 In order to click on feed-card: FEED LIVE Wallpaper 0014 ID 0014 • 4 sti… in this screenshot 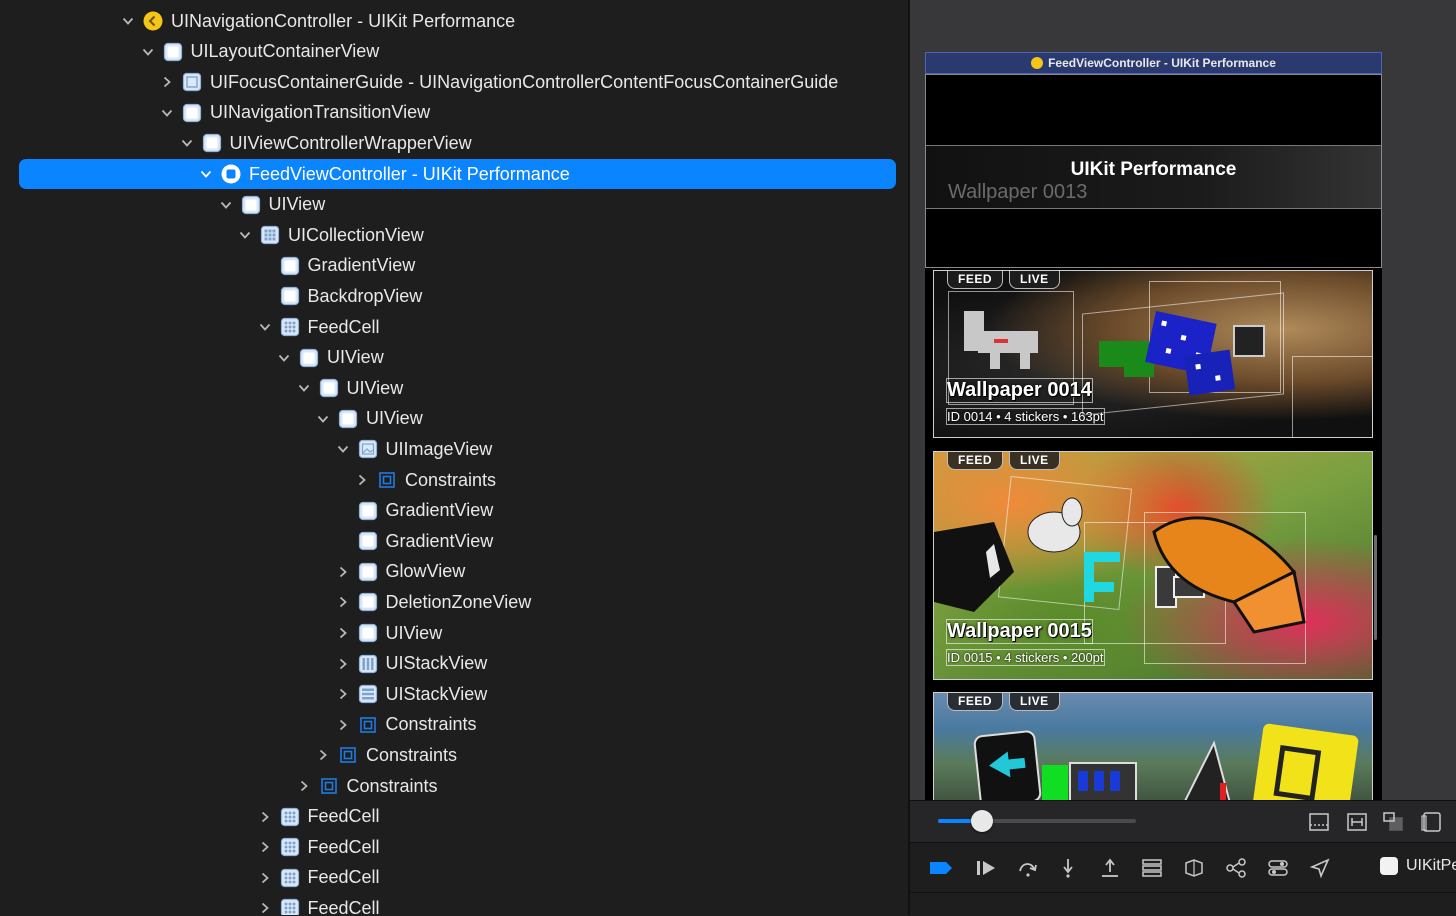, I will do `click(1153, 354)`.